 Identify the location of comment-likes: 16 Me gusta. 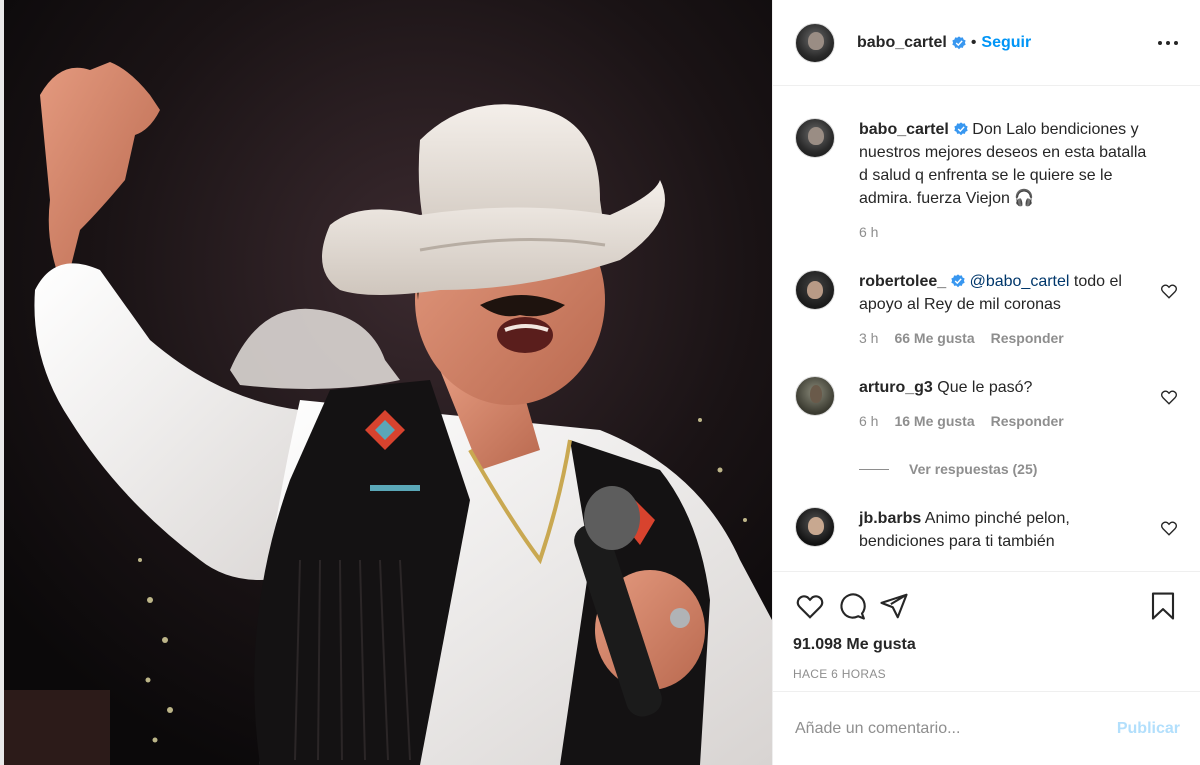
(934, 421).